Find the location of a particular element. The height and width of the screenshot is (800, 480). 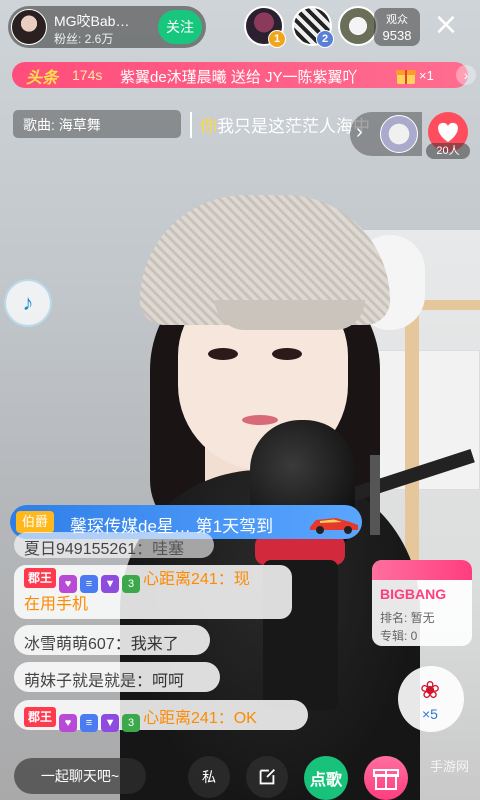

top-viewer-avatar-2: 2 is located at coordinates (313, 27).